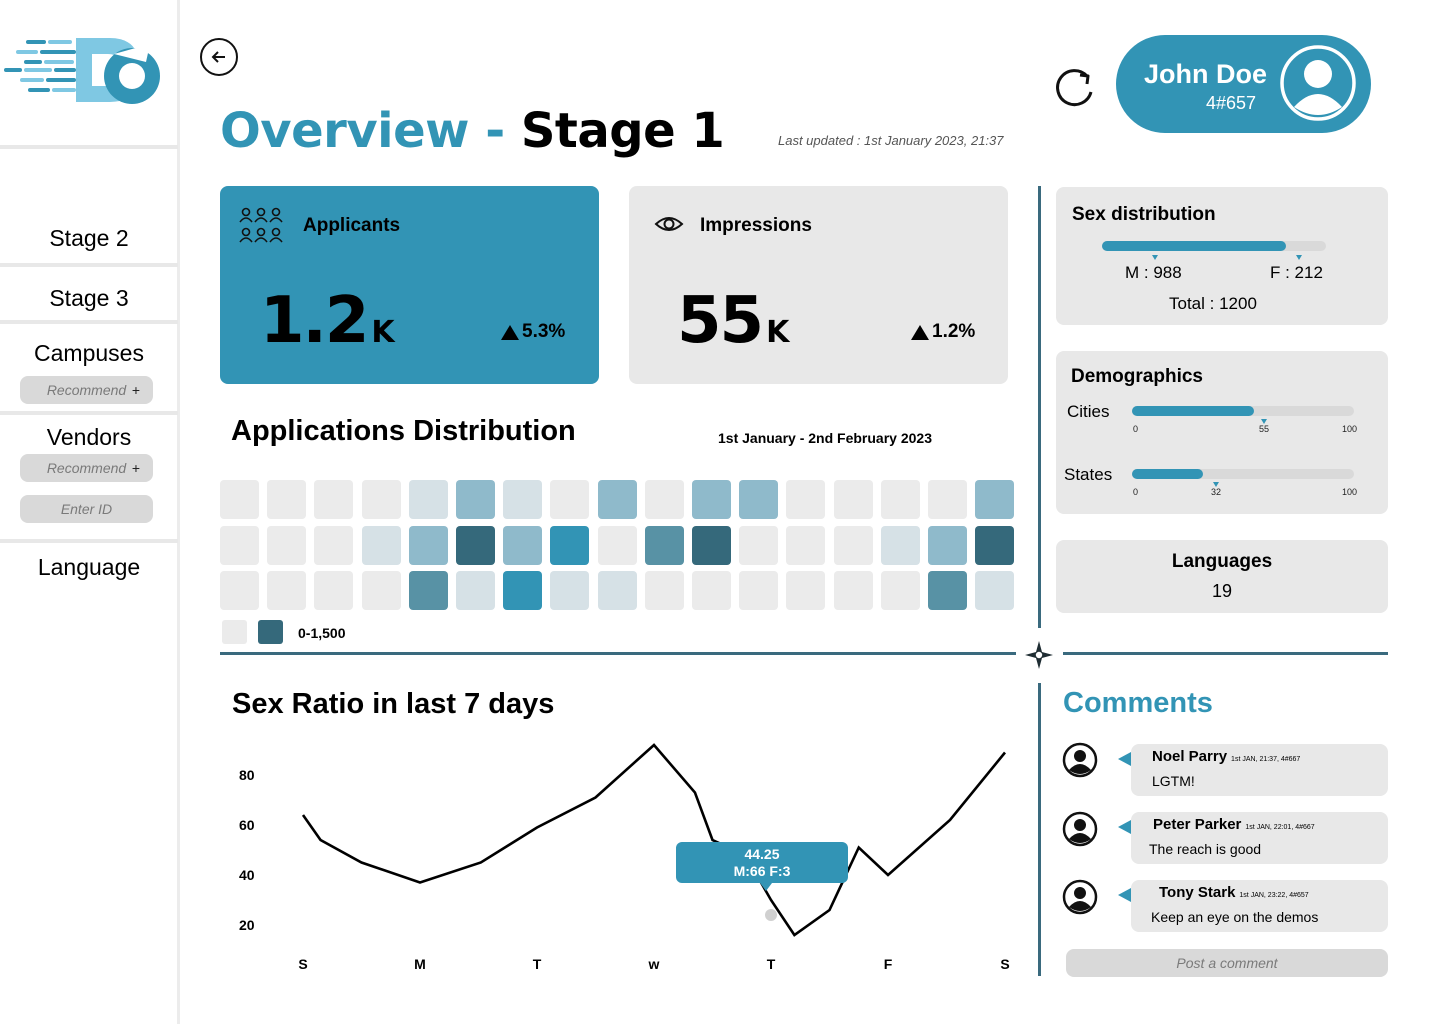  I want to click on arrow-left-icon, so click(218, 57).